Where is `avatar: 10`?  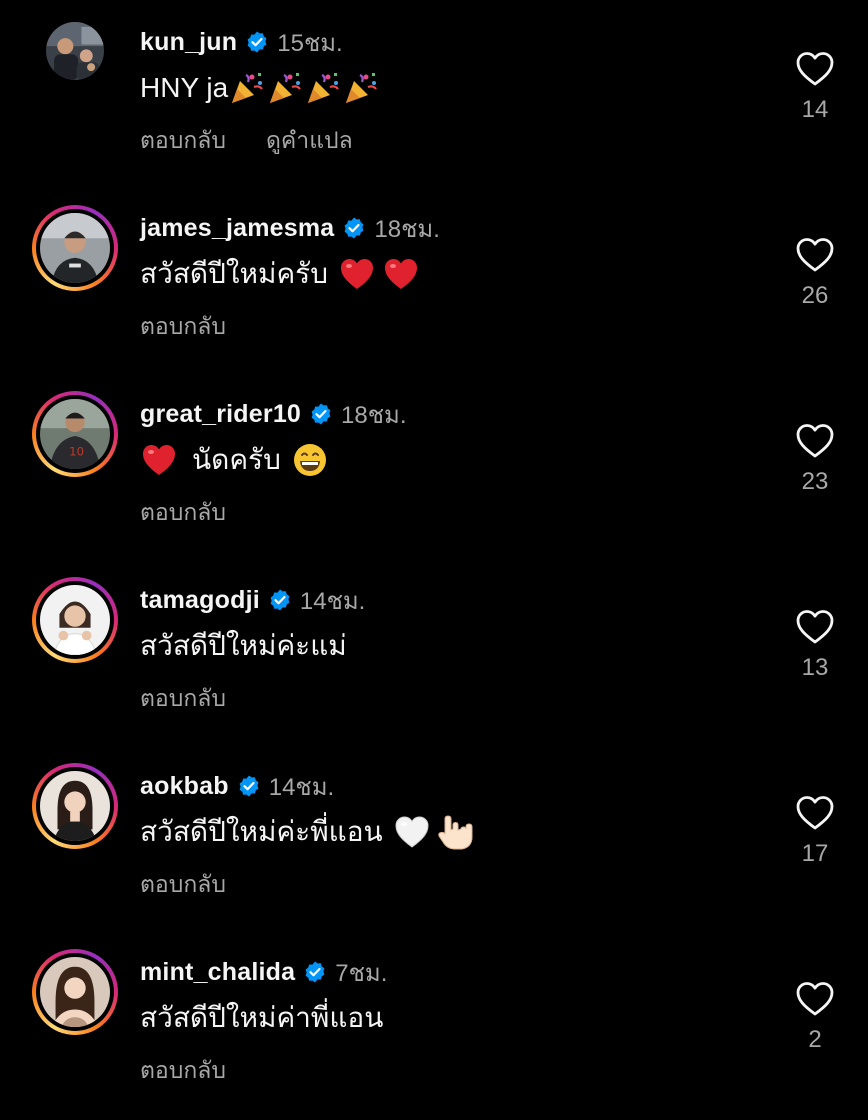
avatar: 10 is located at coordinates (75, 434).